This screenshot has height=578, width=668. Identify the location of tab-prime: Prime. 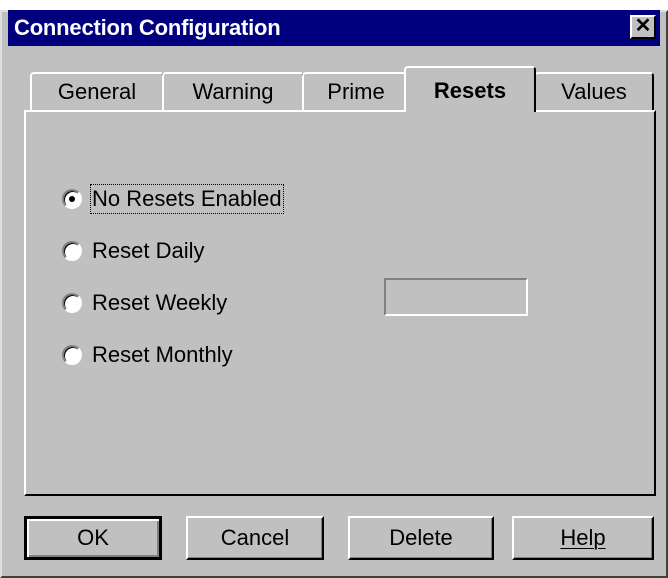
(356, 91).